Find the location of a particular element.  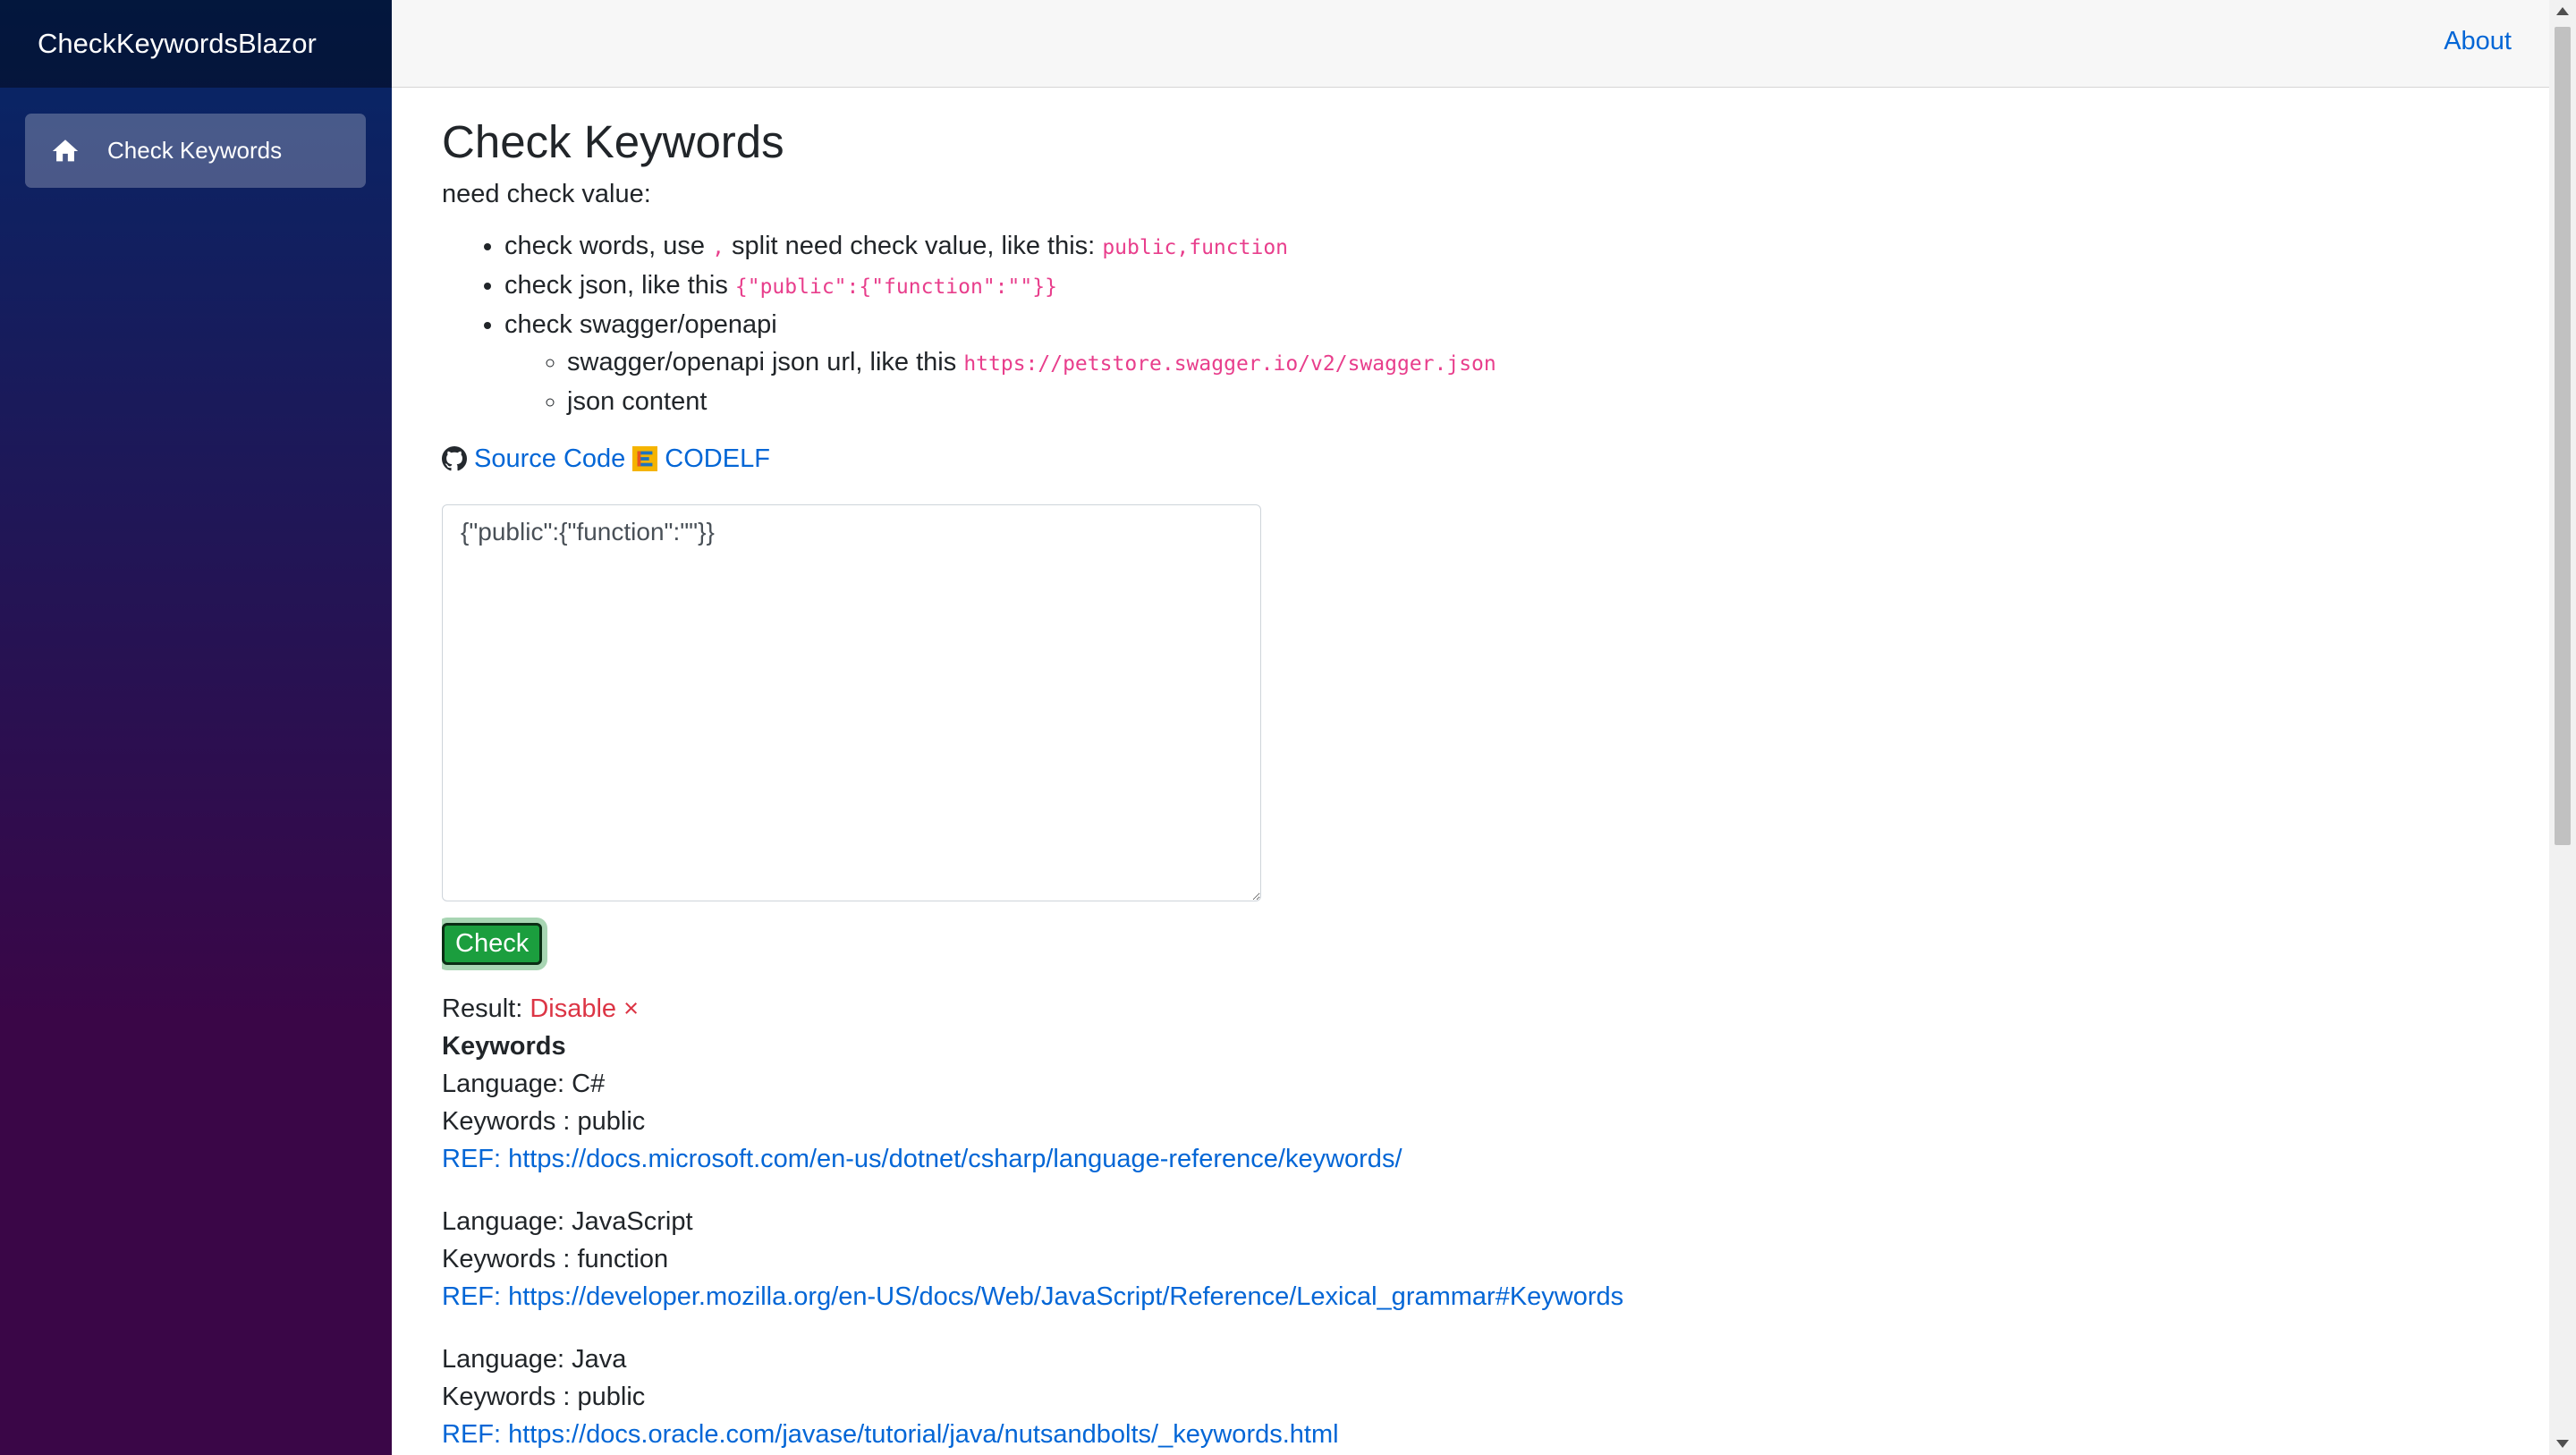

codelf-link: CODELF is located at coordinates (717, 459).